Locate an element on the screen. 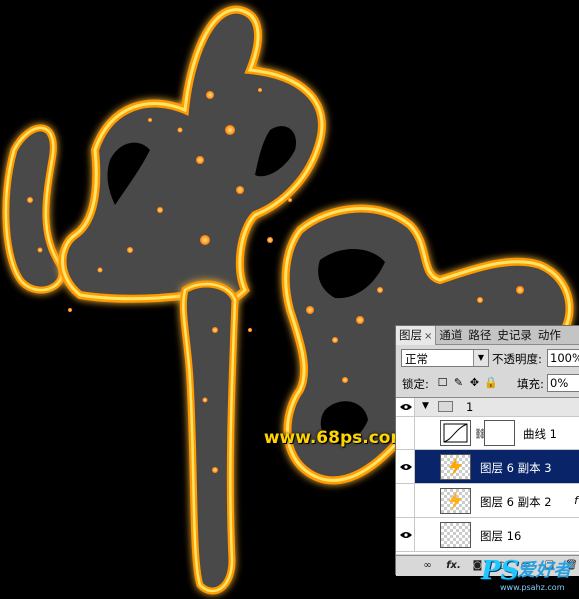 The width and height of the screenshot is (579, 599). layer-row-copy2: 图层 6 副本 2 f is located at coordinates (487, 501).